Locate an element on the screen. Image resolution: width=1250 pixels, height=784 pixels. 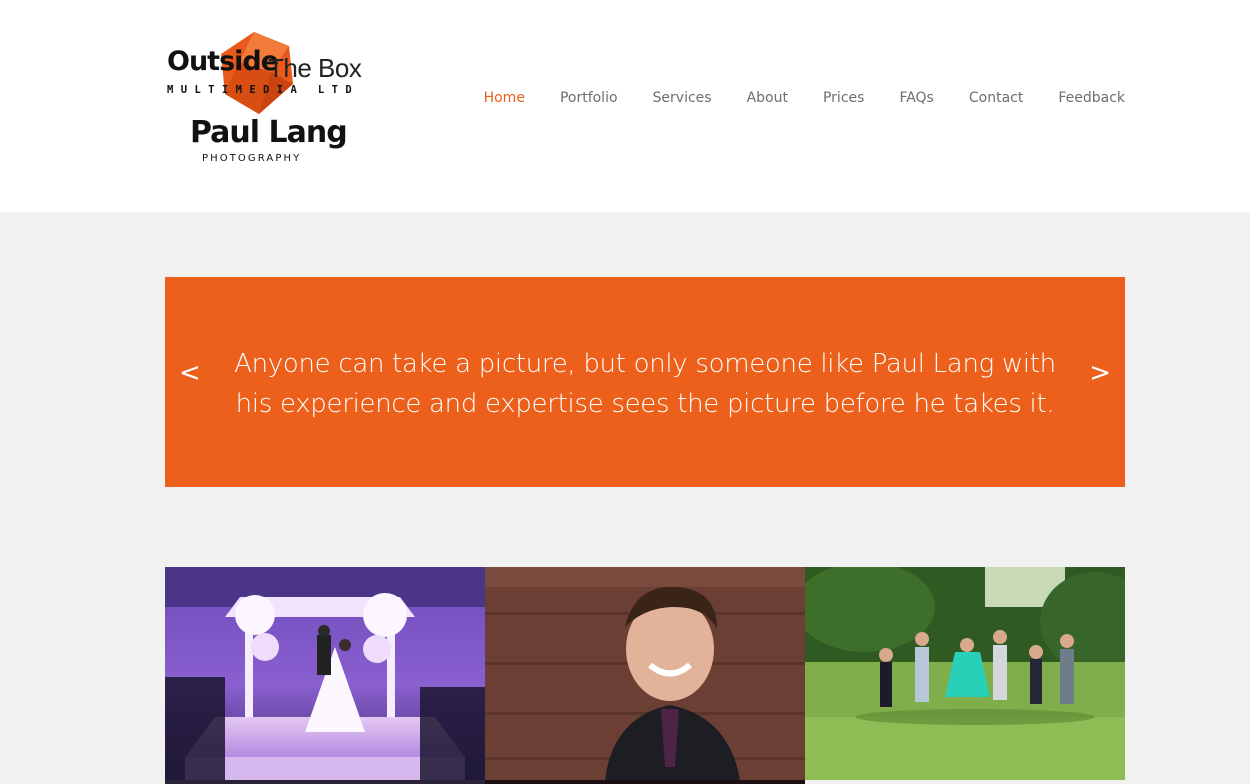
logo-text-outside: Outside is located at coordinates (223, 61).